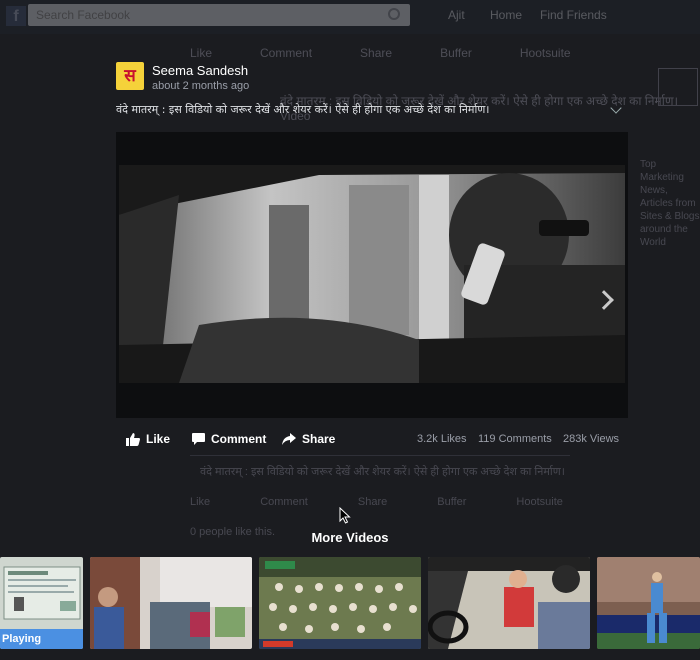 This screenshot has height=660, width=700. Describe the element at coordinates (456, 15) in the screenshot. I see `nav-item-profile: Ajit` at that location.